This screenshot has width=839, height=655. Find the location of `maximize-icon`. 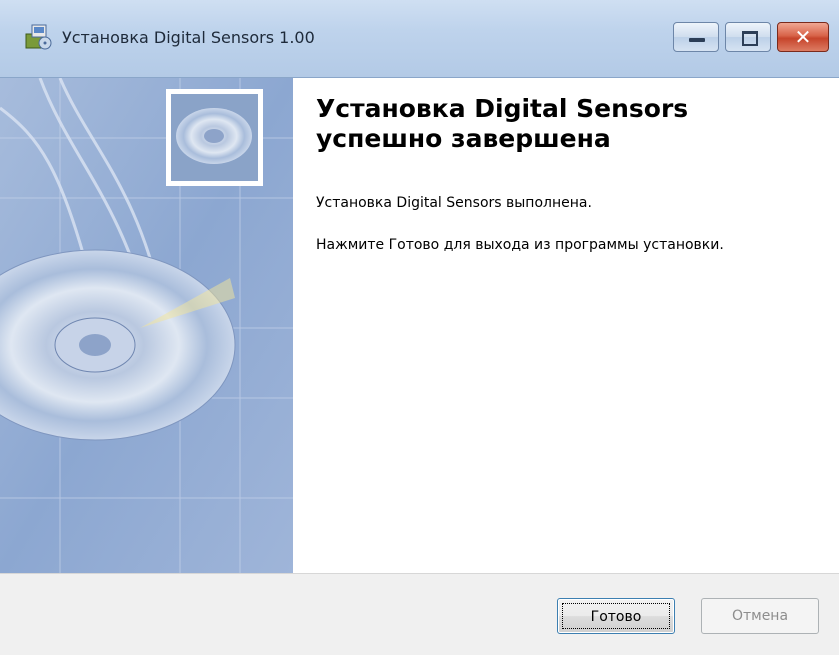

maximize-icon is located at coordinates (750, 38).